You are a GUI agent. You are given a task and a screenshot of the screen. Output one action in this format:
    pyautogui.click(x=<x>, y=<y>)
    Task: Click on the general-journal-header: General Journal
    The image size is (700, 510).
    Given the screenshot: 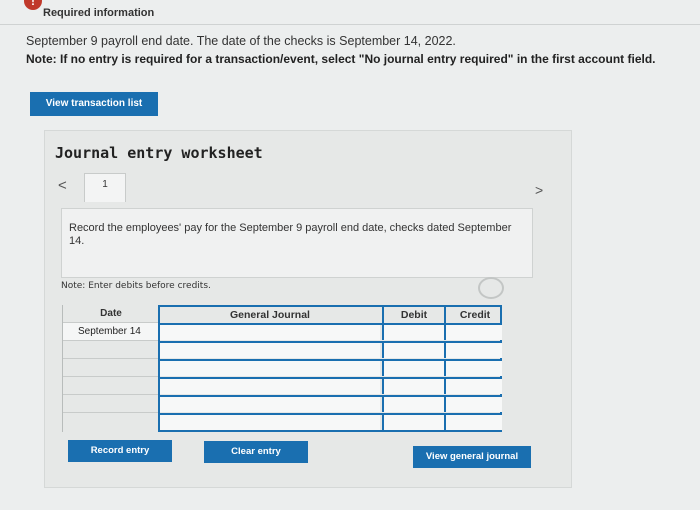 What is the action you would take?
    pyautogui.click(x=270, y=315)
    